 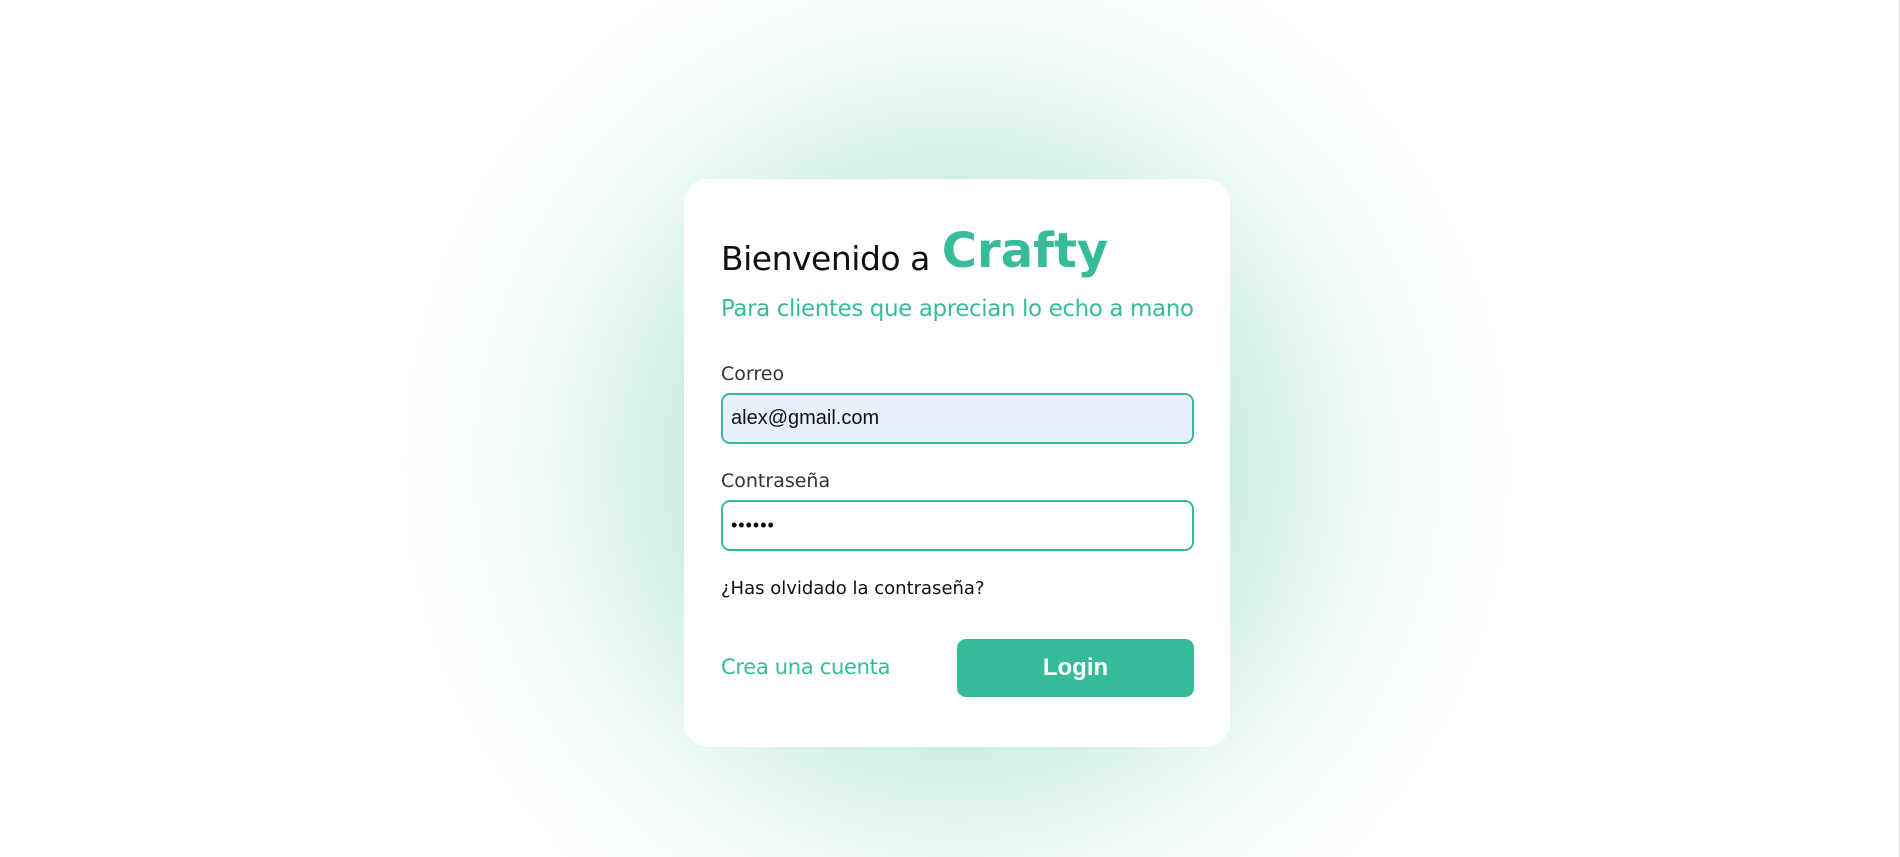 What do you see at coordinates (957, 418) in the screenshot?
I see `email-input` at bounding box center [957, 418].